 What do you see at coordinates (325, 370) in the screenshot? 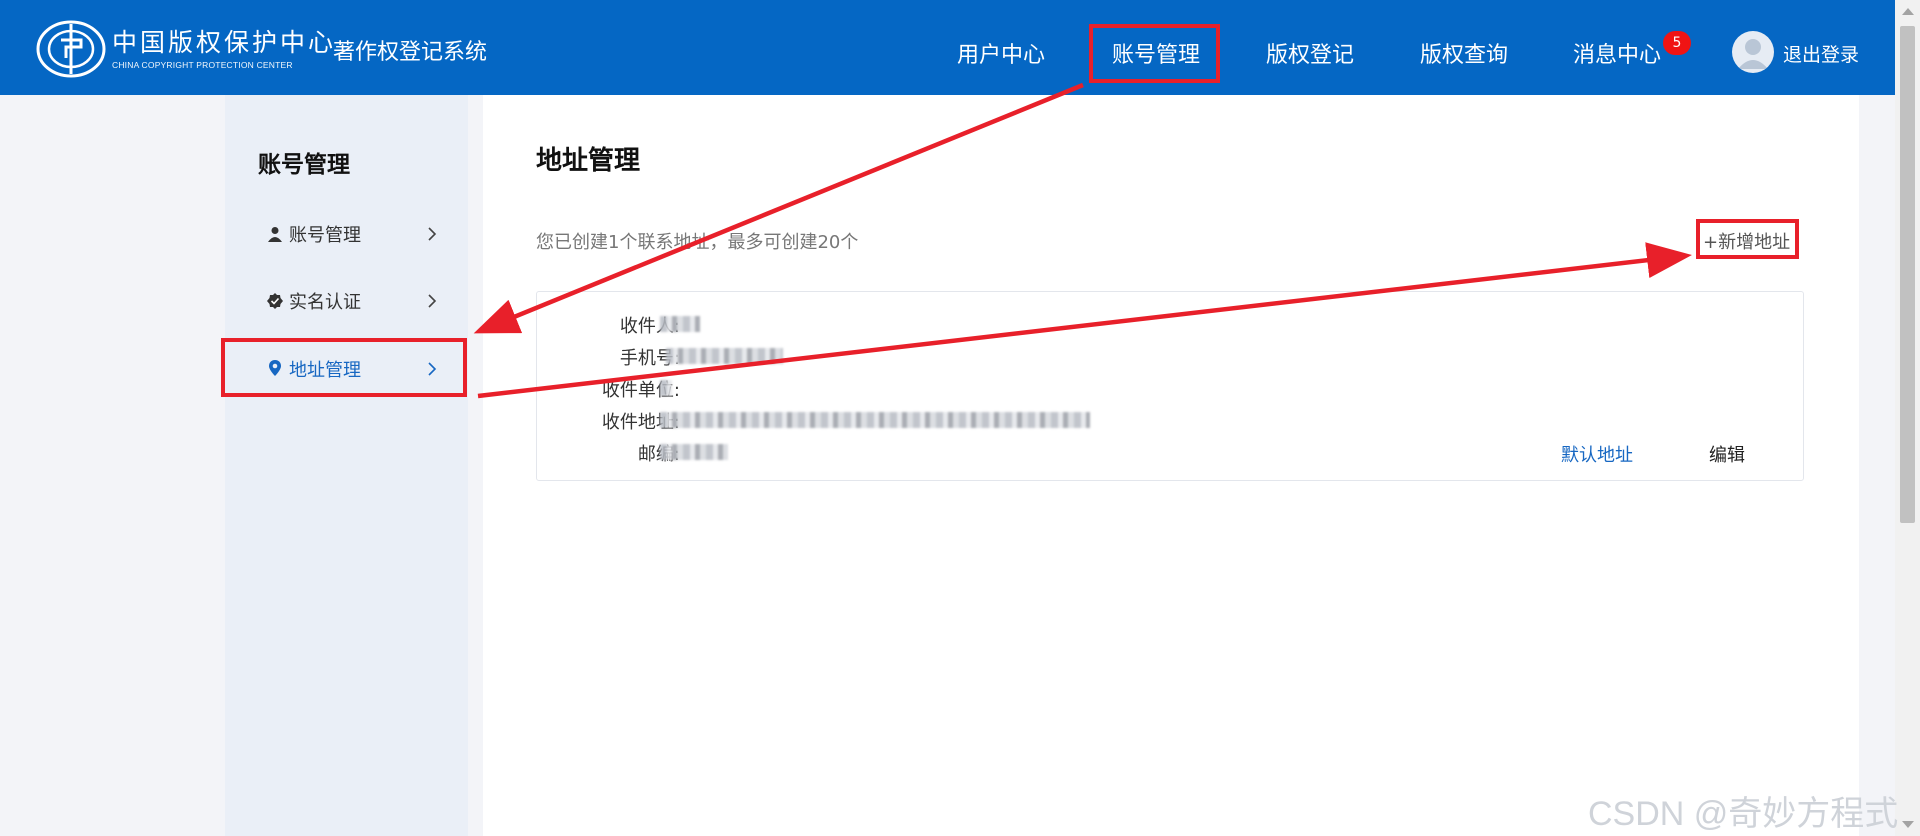
I see `sidebar-item-label: 地址管理` at bounding box center [325, 370].